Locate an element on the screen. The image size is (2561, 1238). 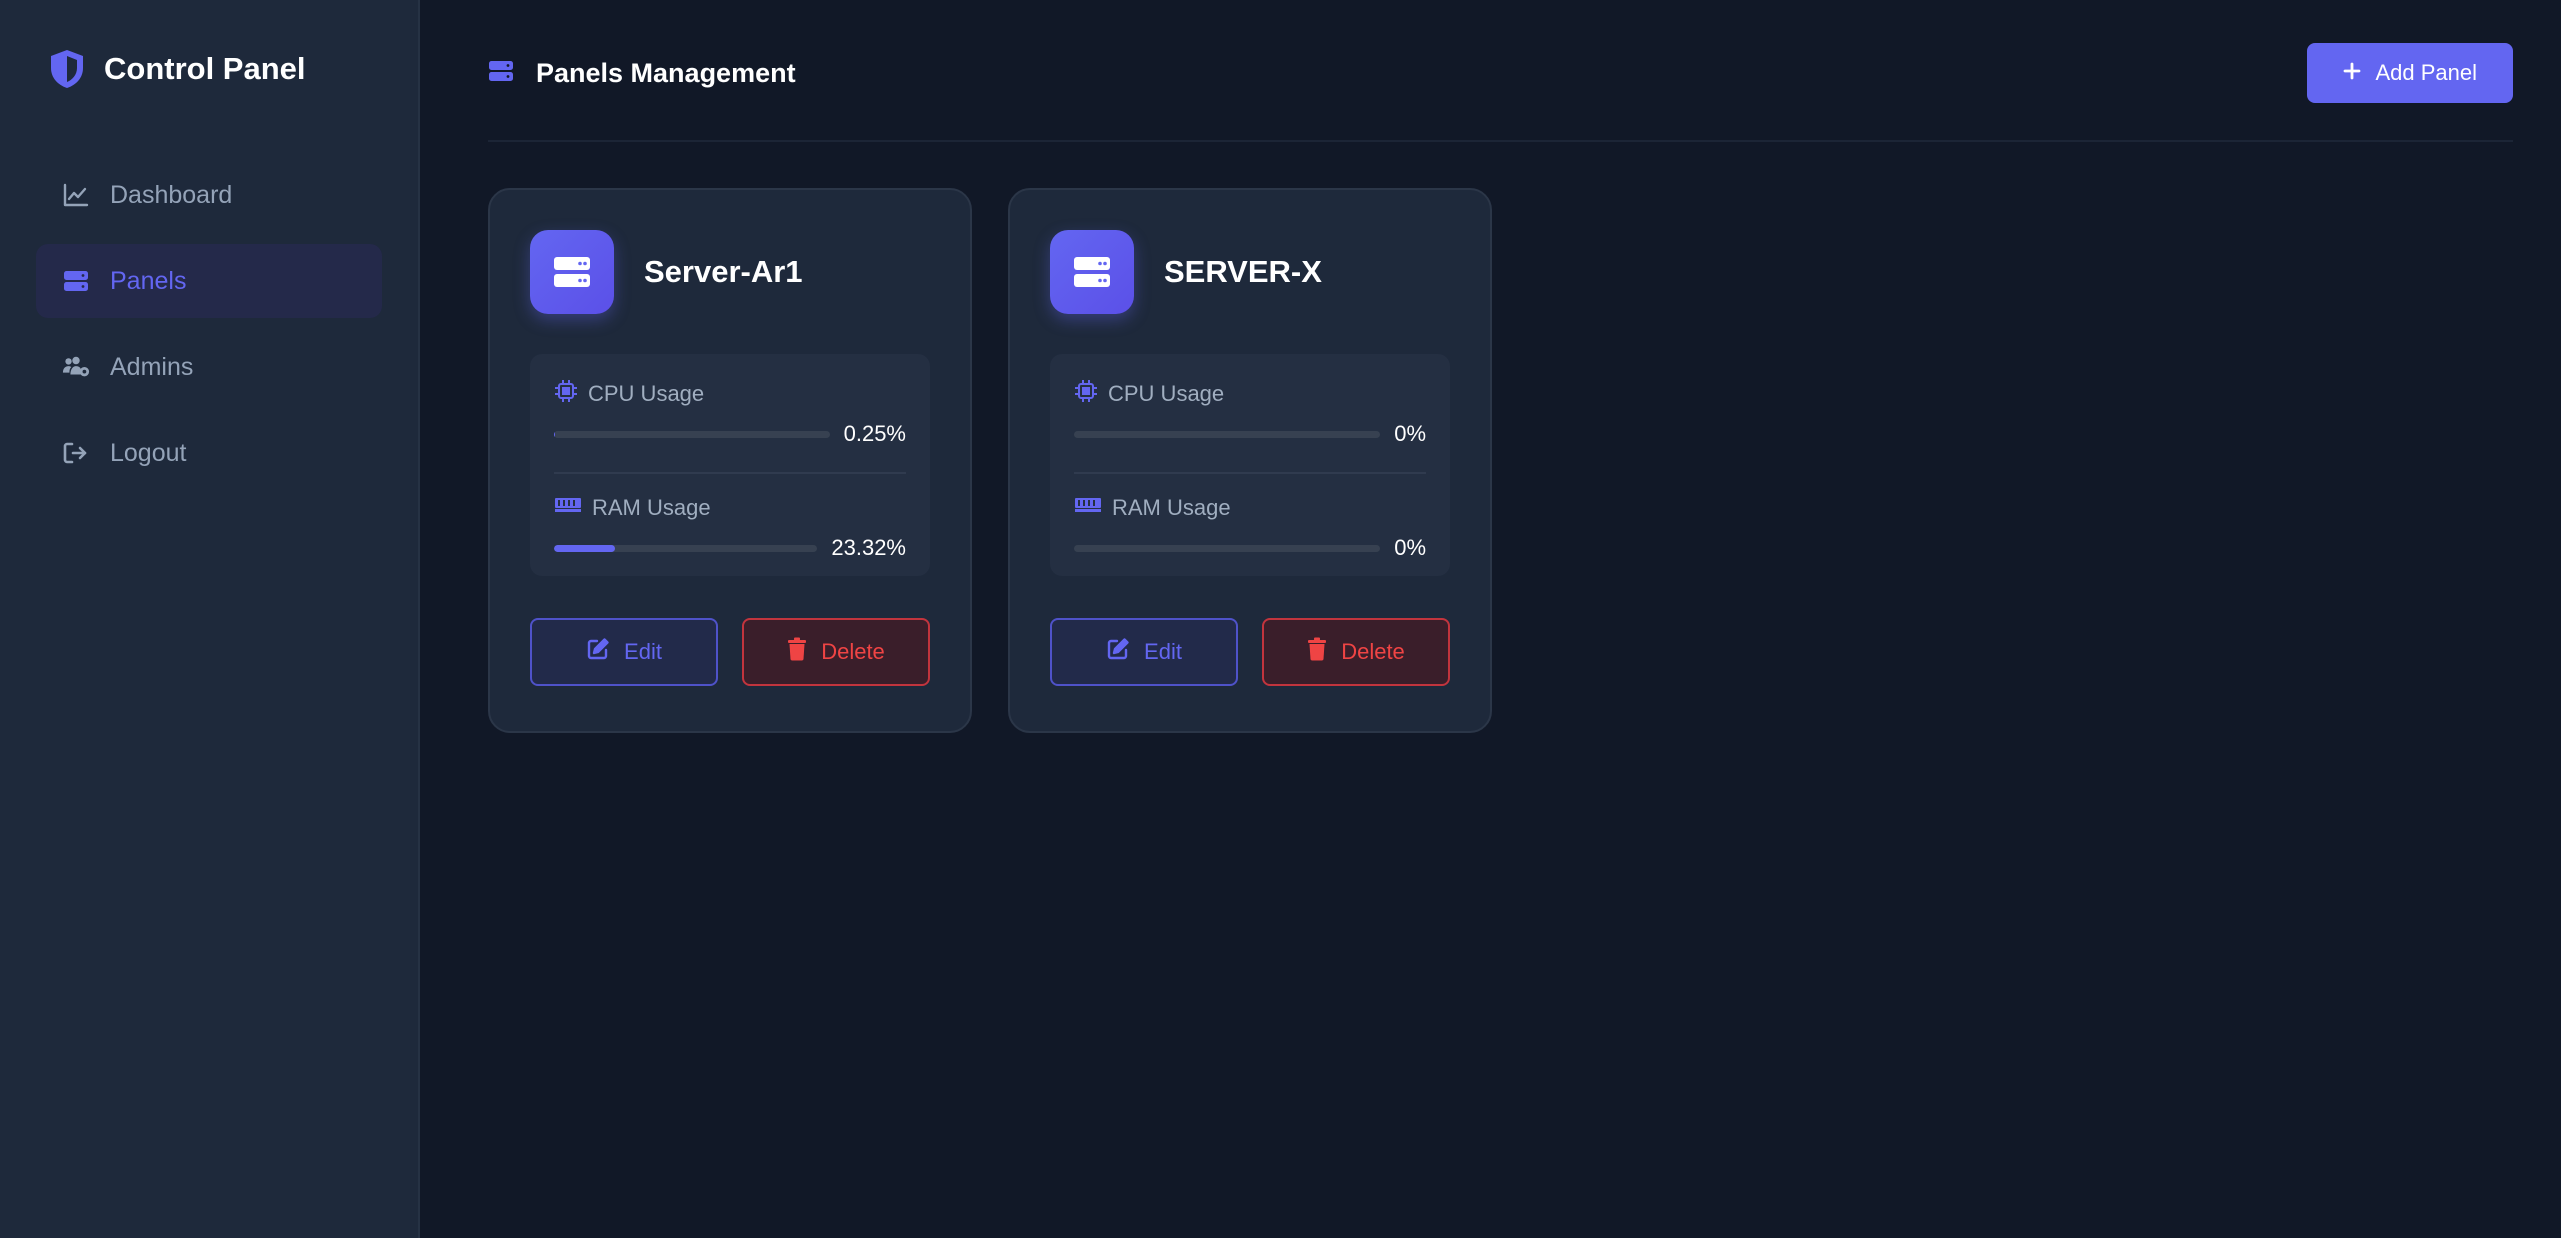
ram-usage-value: 23.32% is located at coordinates (868, 547).